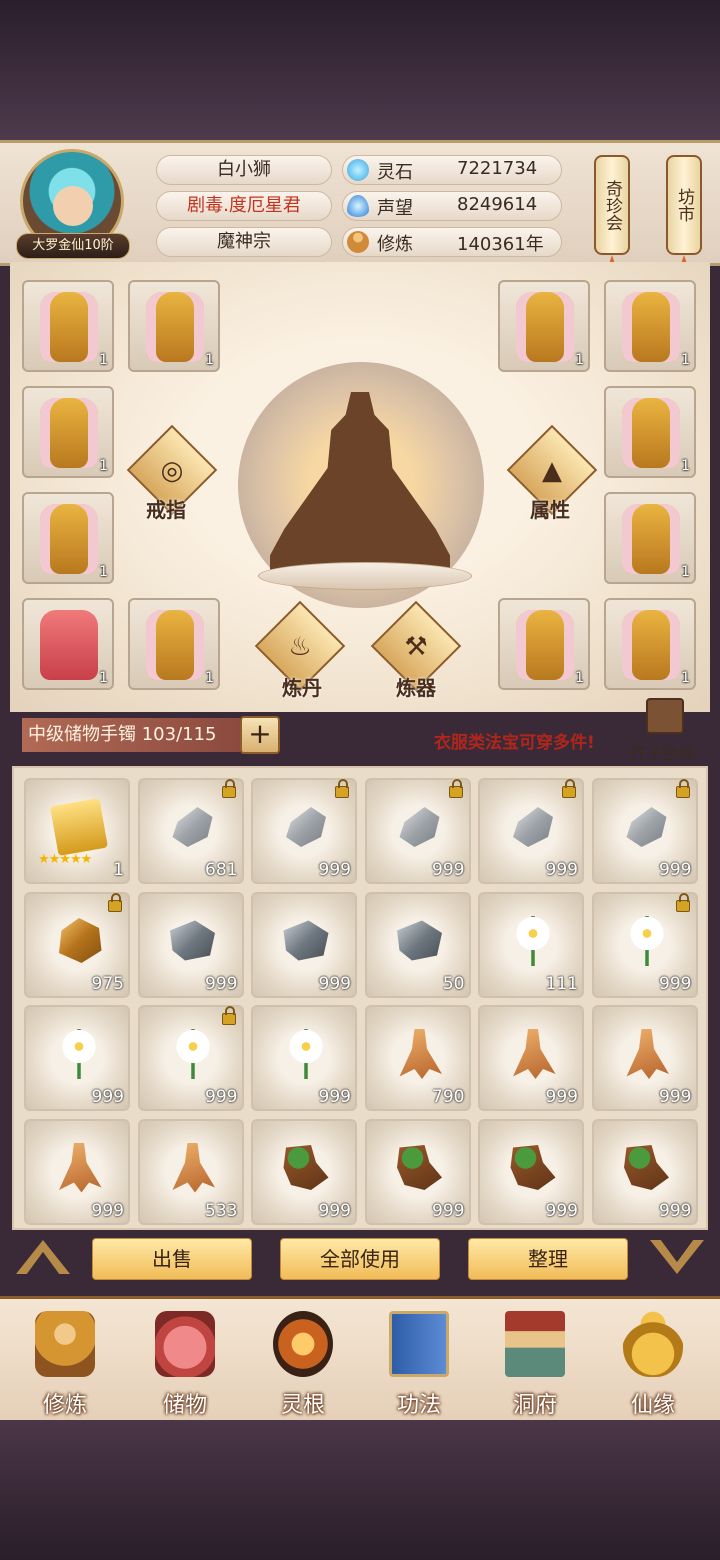 The width and height of the screenshot is (720, 1560). What do you see at coordinates (43, 1257) in the screenshot?
I see `page-up-arrow` at bounding box center [43, 1257].